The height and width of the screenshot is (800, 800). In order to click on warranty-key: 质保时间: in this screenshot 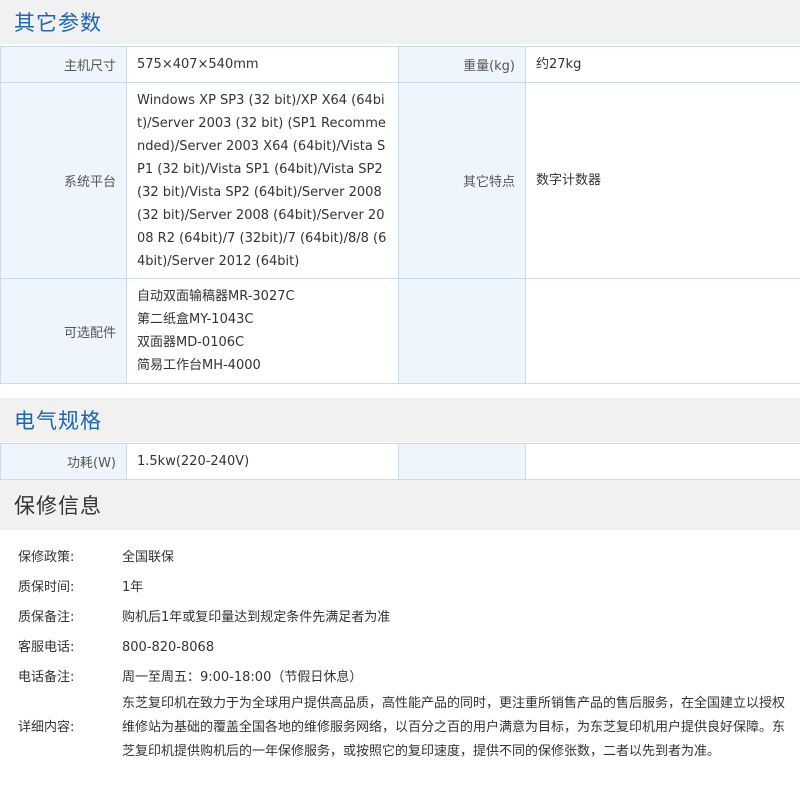, I will do `click(46, 587)`.